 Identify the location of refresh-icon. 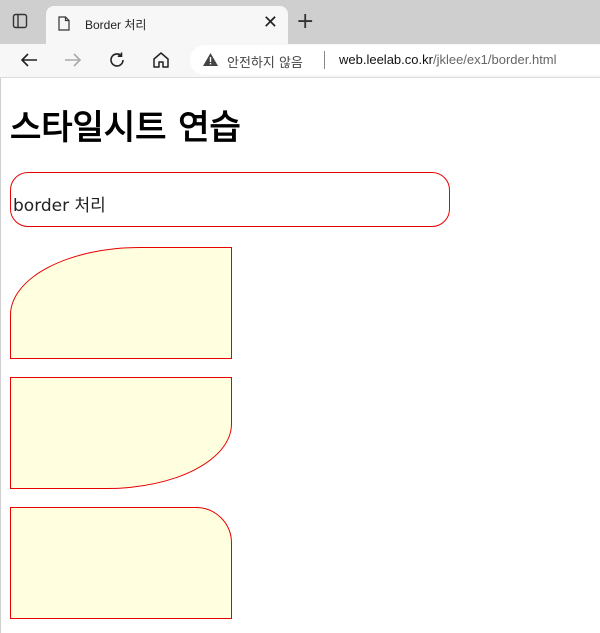
(117, 60).